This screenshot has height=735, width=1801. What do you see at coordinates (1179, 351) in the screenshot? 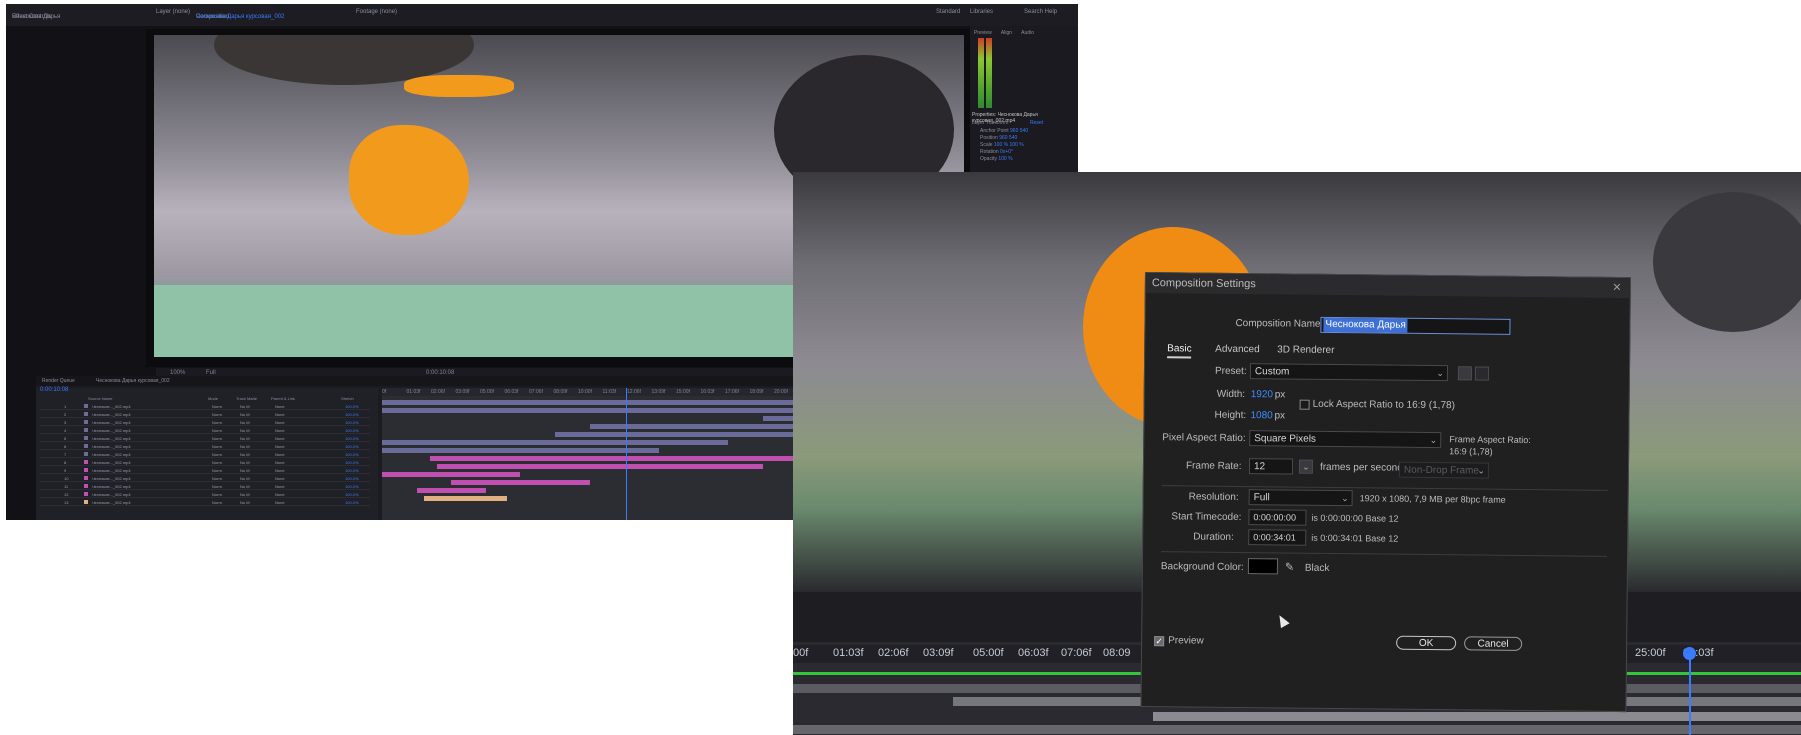
I see `tab-basic: Basic` at bounding box center [1179, 351].